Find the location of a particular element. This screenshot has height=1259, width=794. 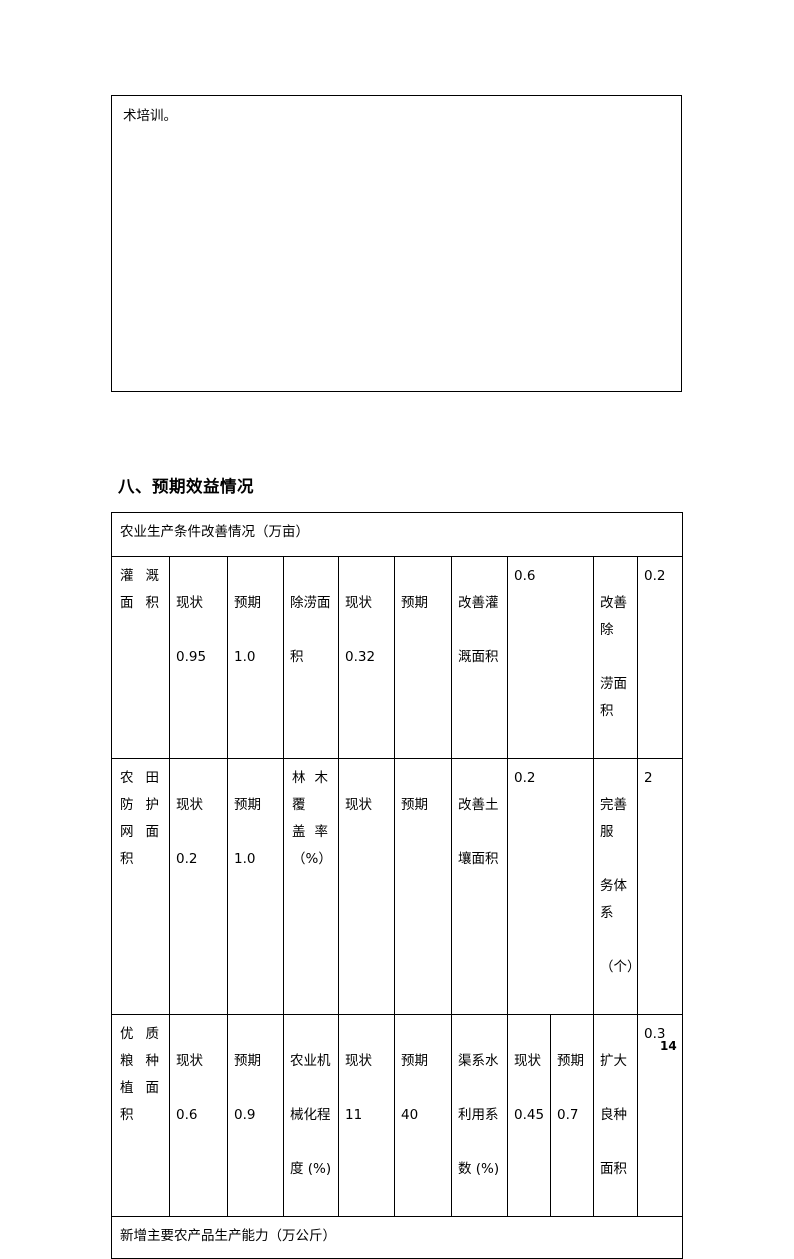

cell-grain-current: 现状 0.6 is located at coordinates (198, 1115).